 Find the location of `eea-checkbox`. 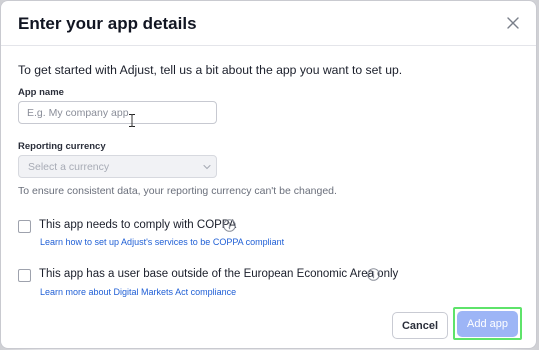

eea-checkbox is located at coordinates (24, 275).